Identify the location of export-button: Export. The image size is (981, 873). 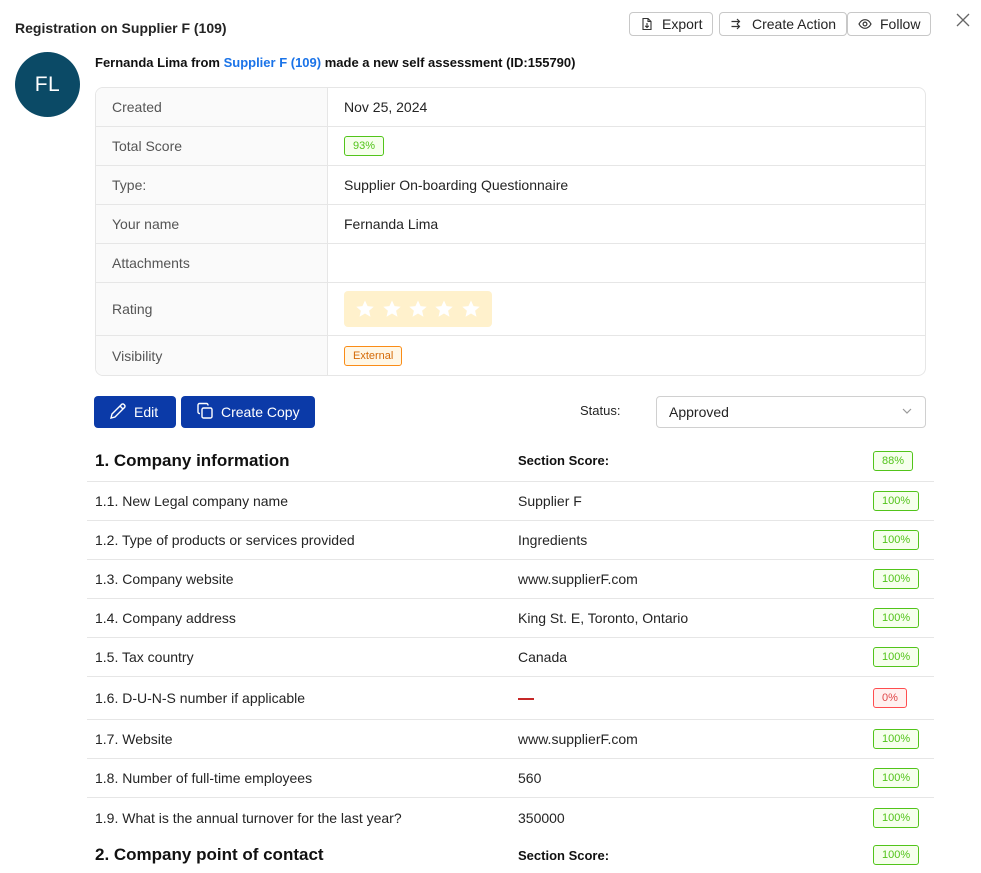
(671, 24).